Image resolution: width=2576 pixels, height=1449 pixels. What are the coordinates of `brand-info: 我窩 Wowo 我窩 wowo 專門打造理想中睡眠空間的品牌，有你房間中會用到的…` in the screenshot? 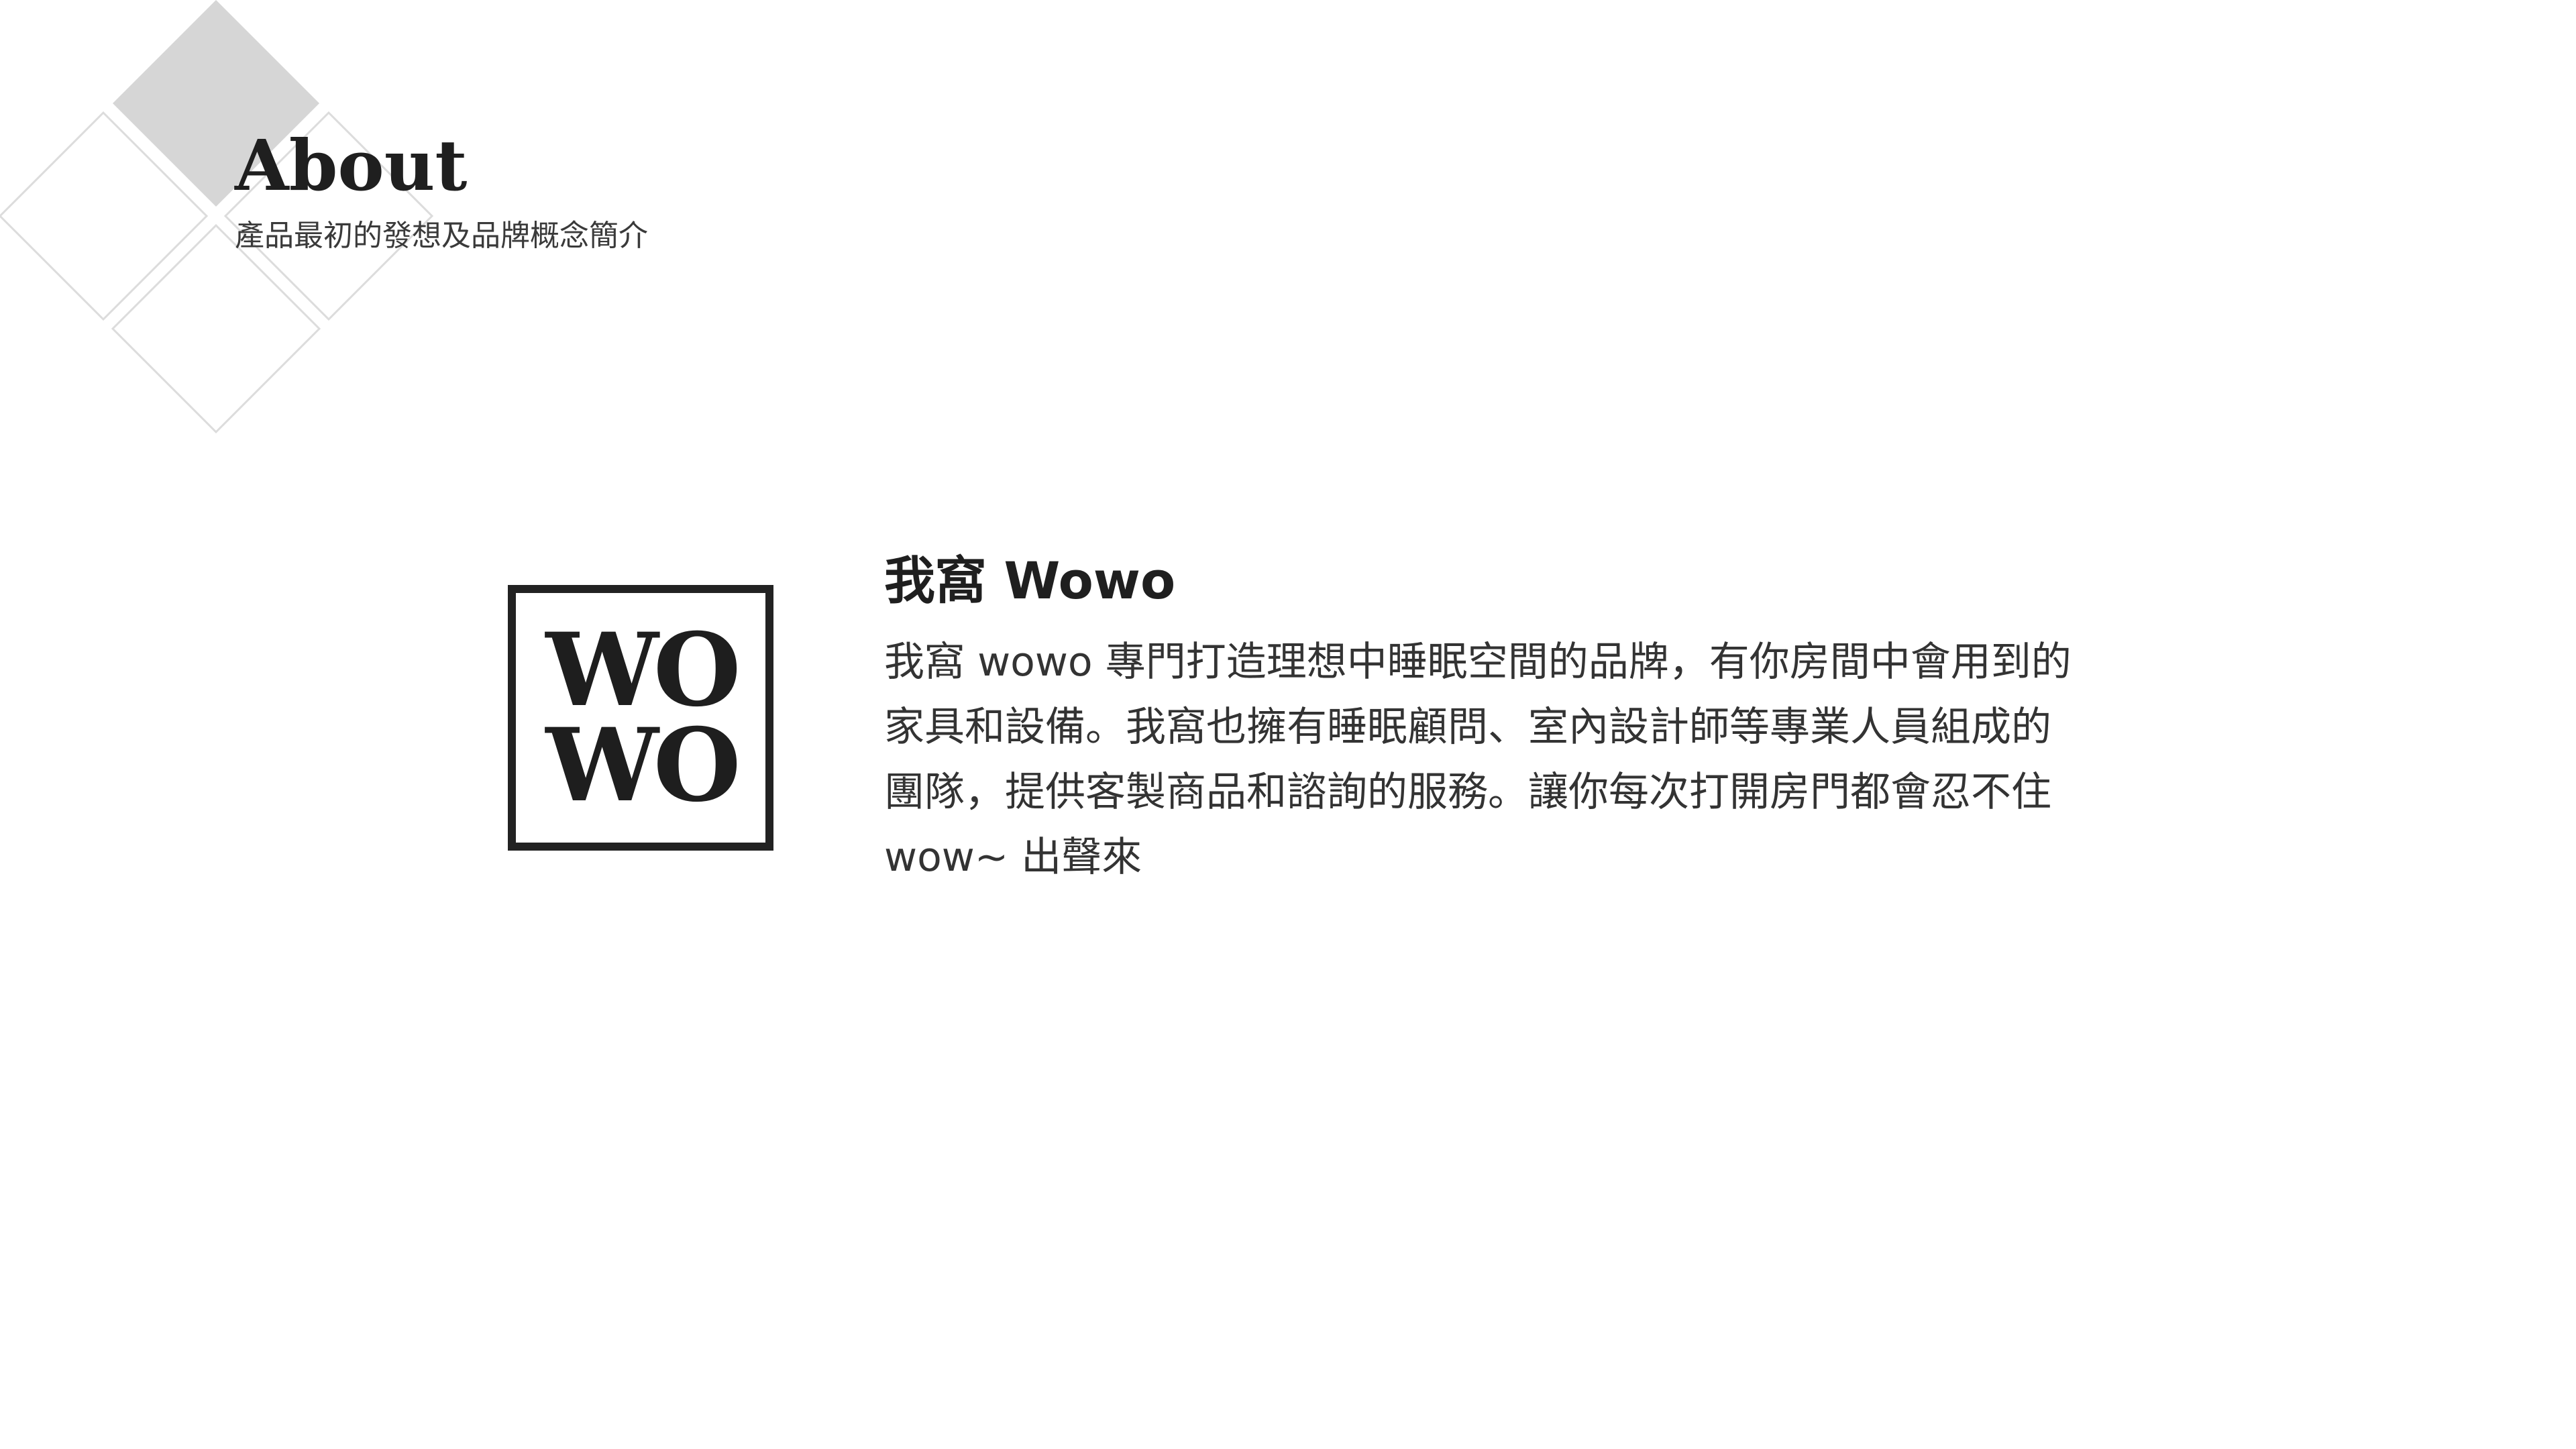 It's located at (1481, 720).